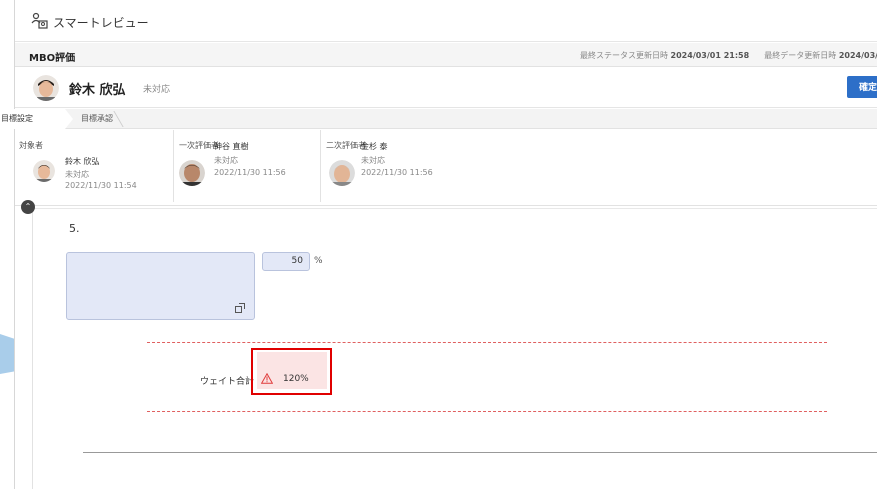  What do you see at coordinates (31, 145) in the screenshot?
I see `evaluator-role: 対象者` at bounding box center [31, 145].